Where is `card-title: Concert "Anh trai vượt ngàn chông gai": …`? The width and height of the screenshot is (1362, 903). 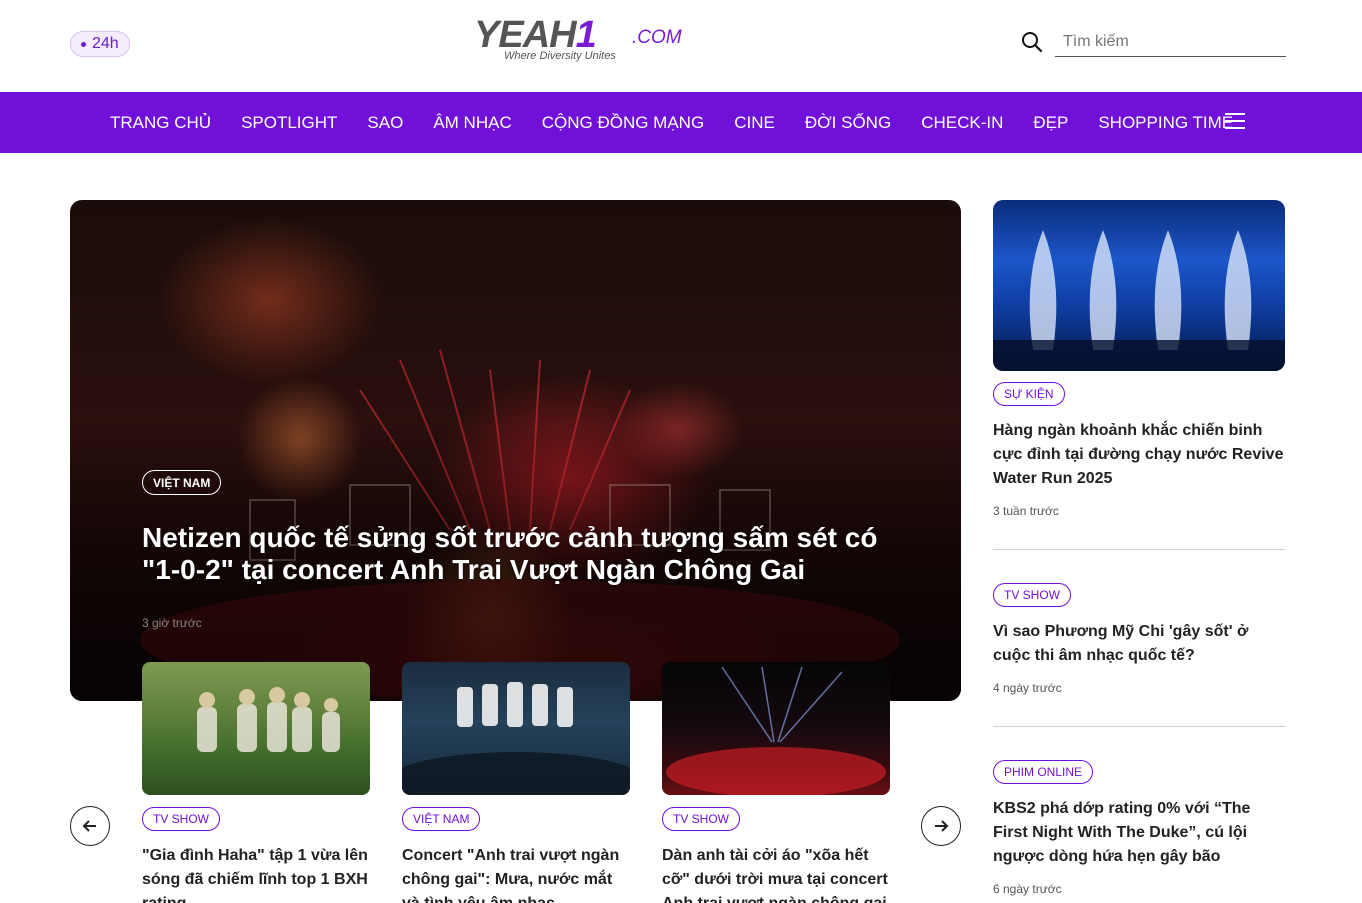 card-title: Concert "Anh trai vượt ngàn chông gai": … is located at coordinates (516, 873).